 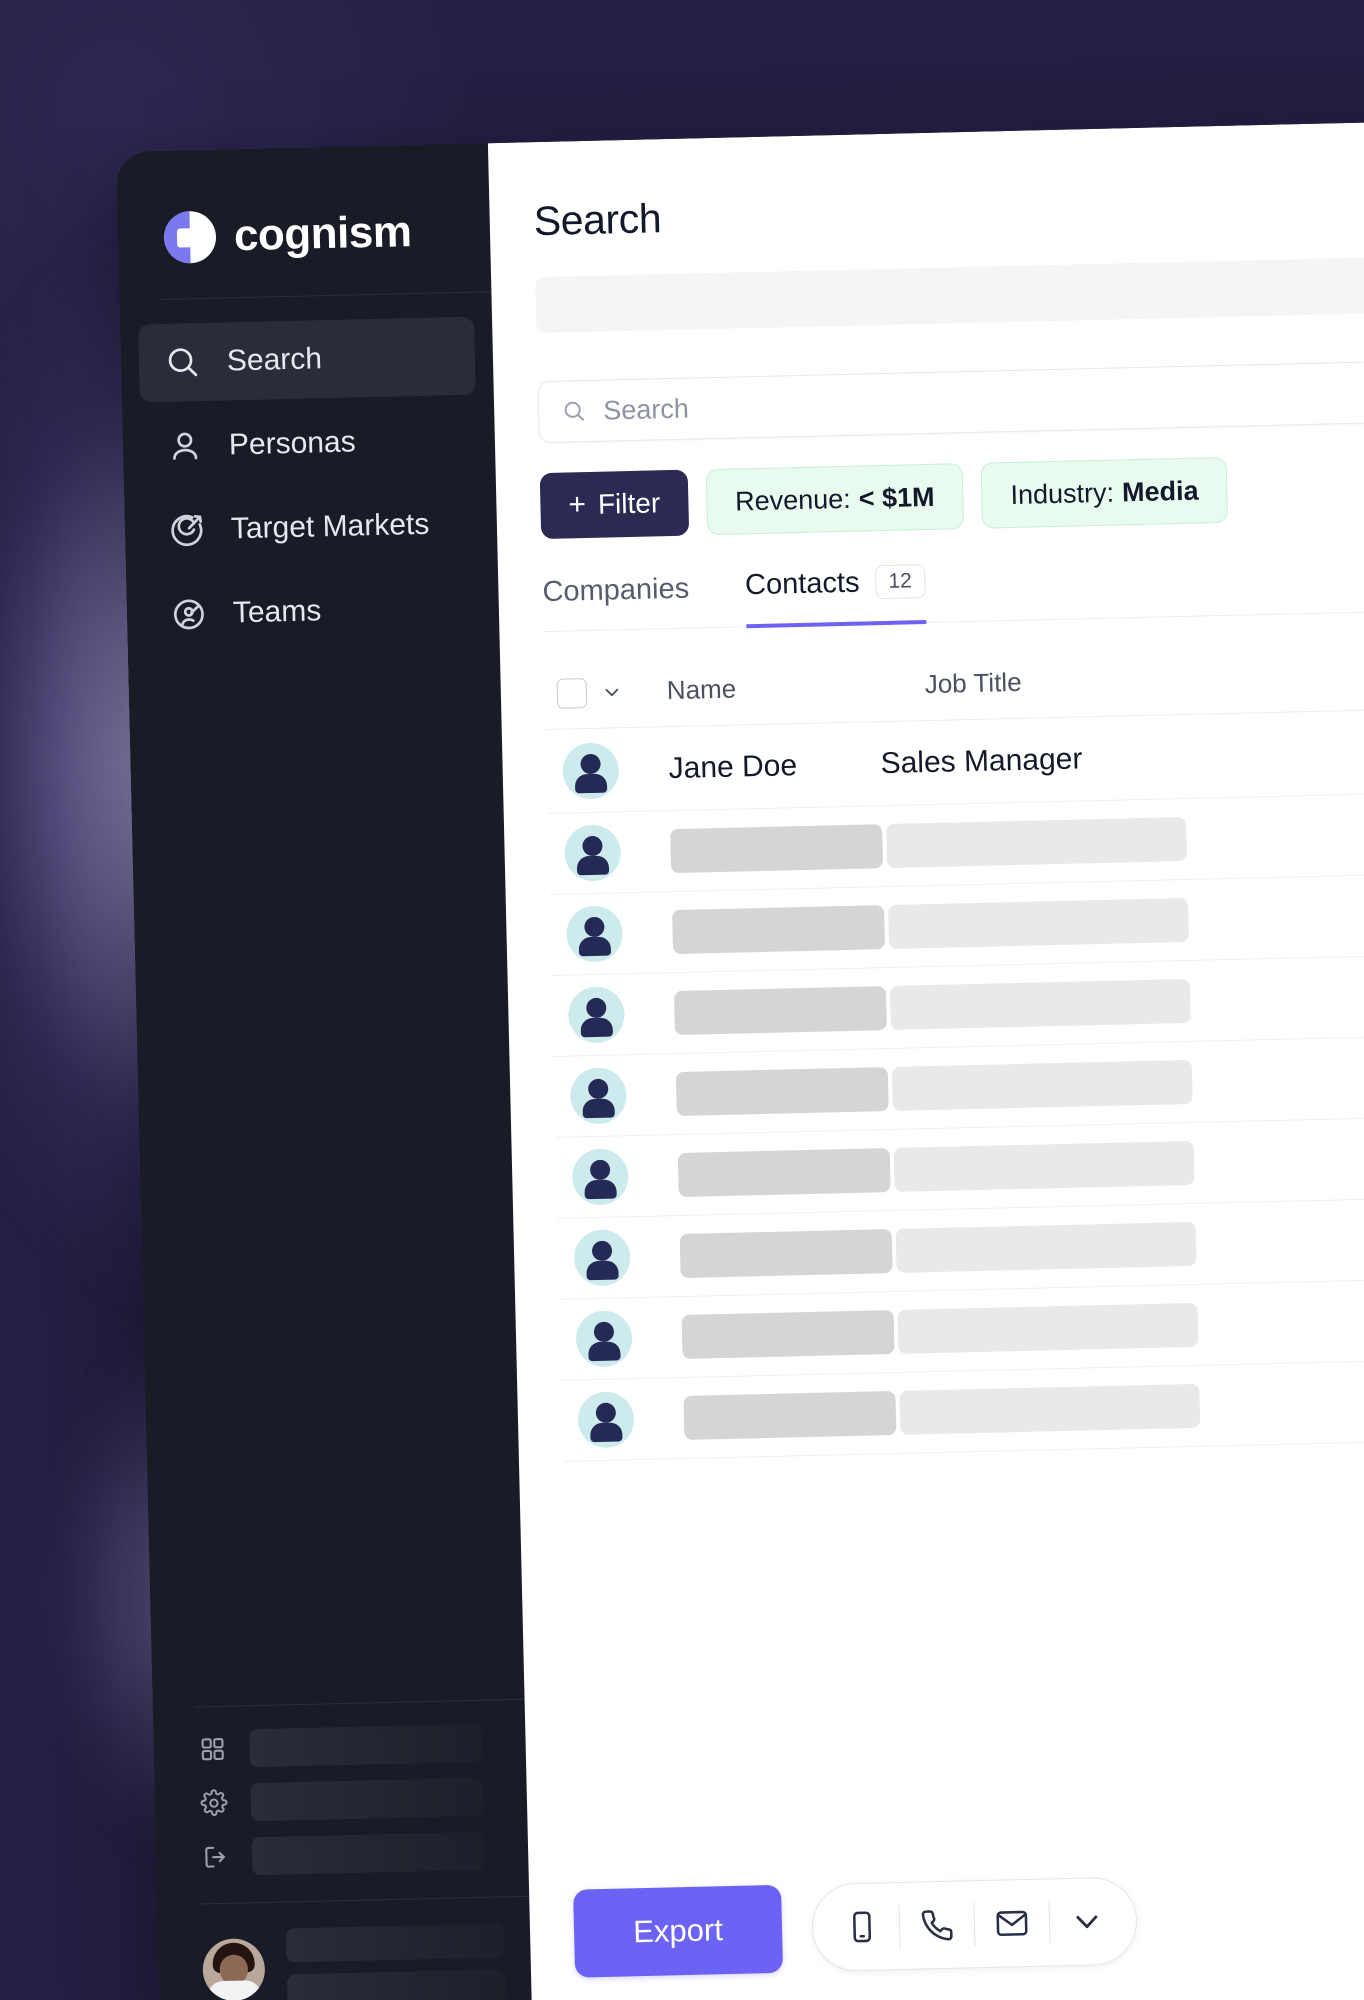 I want to click on email-icon, so click(x=1012, y=1924).